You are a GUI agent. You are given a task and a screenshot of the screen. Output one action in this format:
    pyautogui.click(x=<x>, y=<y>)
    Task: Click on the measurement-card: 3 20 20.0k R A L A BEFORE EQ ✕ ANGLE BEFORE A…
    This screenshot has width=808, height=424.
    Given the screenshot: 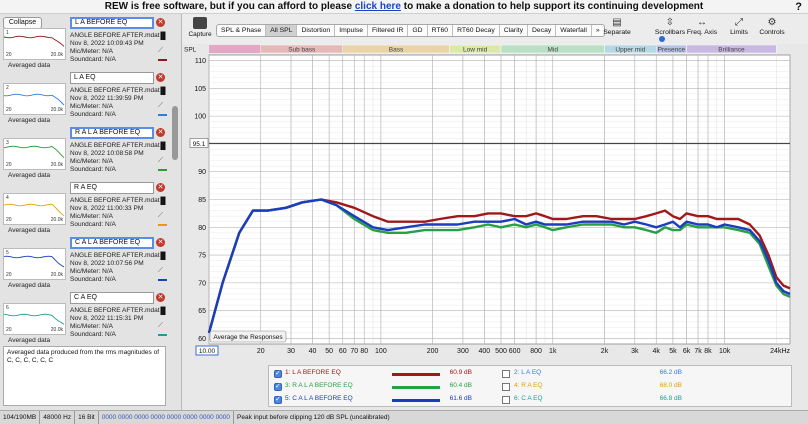 What is the action you would take?
    pyautogui.click(x=85, y=154)
    